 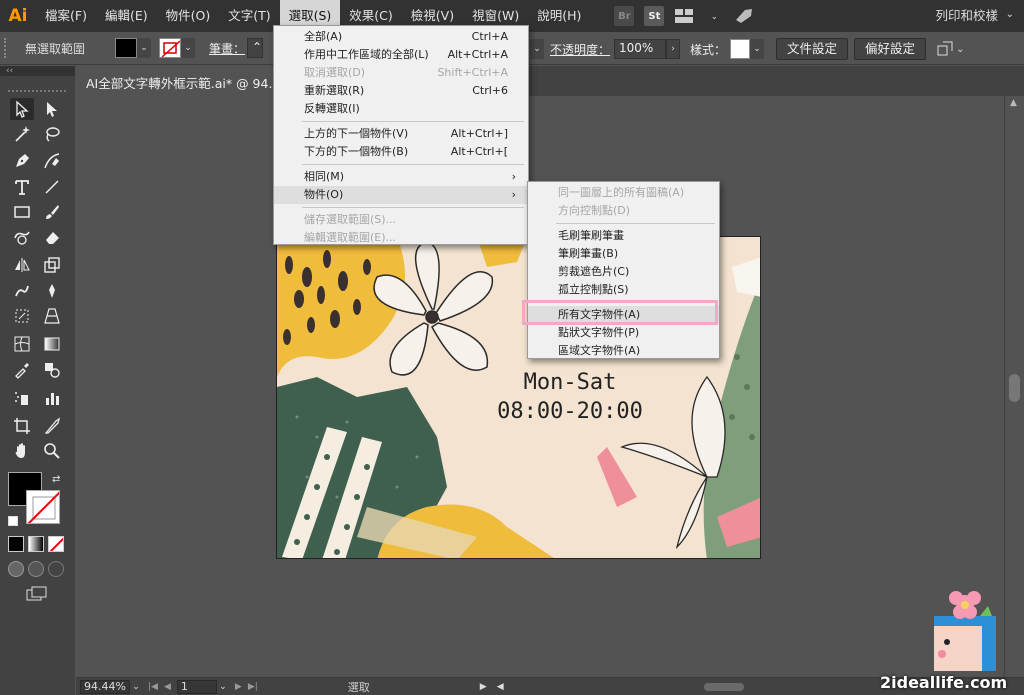 I want to click on artboard-dropdown-icon: ⌄, so click(x=223, y=687).